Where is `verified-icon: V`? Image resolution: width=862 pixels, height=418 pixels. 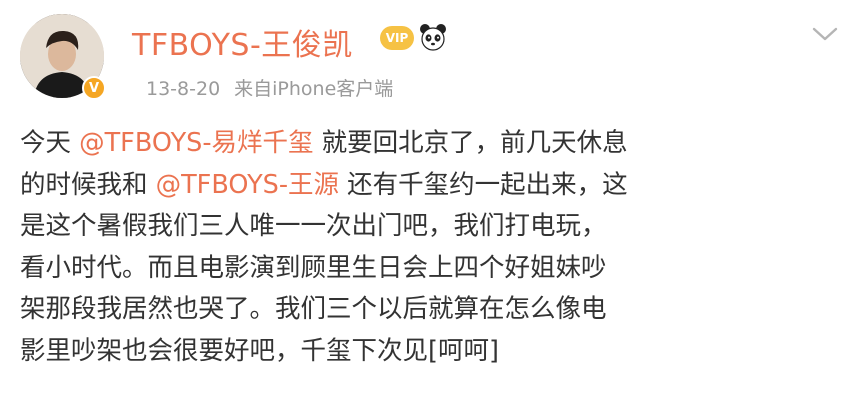
verified-icon: V is located at coordinates (94, 88).